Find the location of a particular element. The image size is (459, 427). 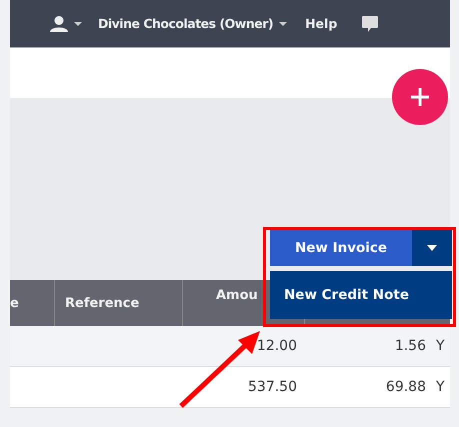

table-cell-text: 69.88 is located at coordinates (405, 387).